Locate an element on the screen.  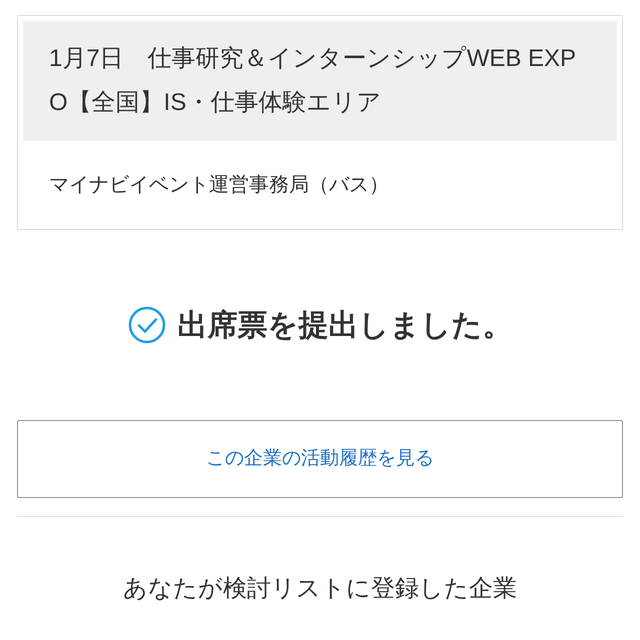
check-circle-icon is located at coordinates (147, 325).